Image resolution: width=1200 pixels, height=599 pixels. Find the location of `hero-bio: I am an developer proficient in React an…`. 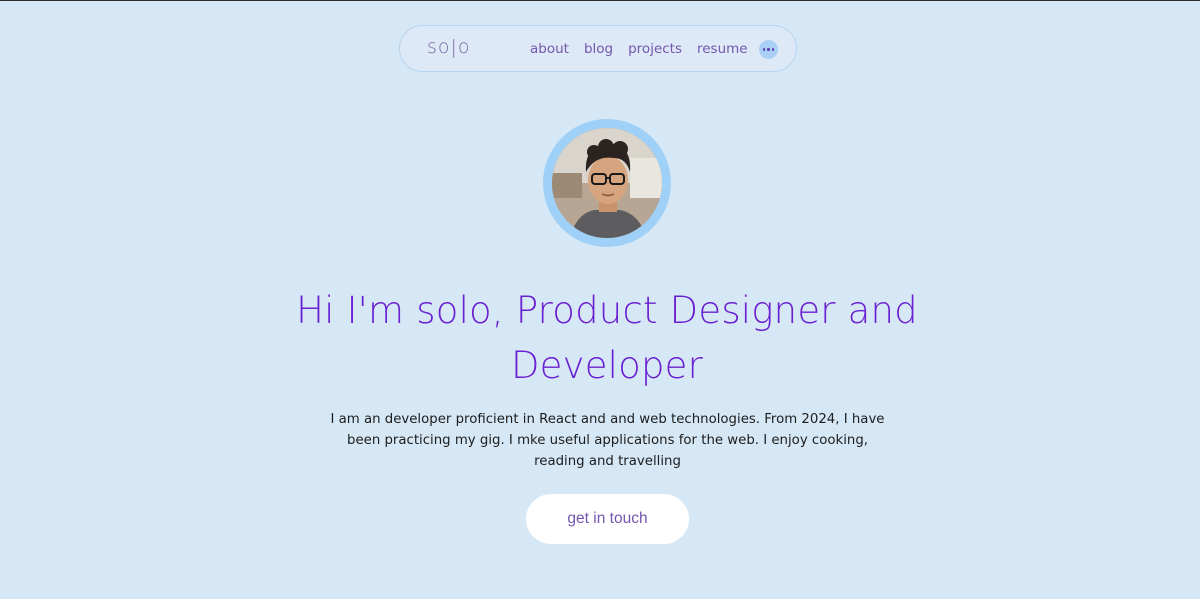

hero-bio: I am an developer proficient in React an… is located at coordinates (607, 440).